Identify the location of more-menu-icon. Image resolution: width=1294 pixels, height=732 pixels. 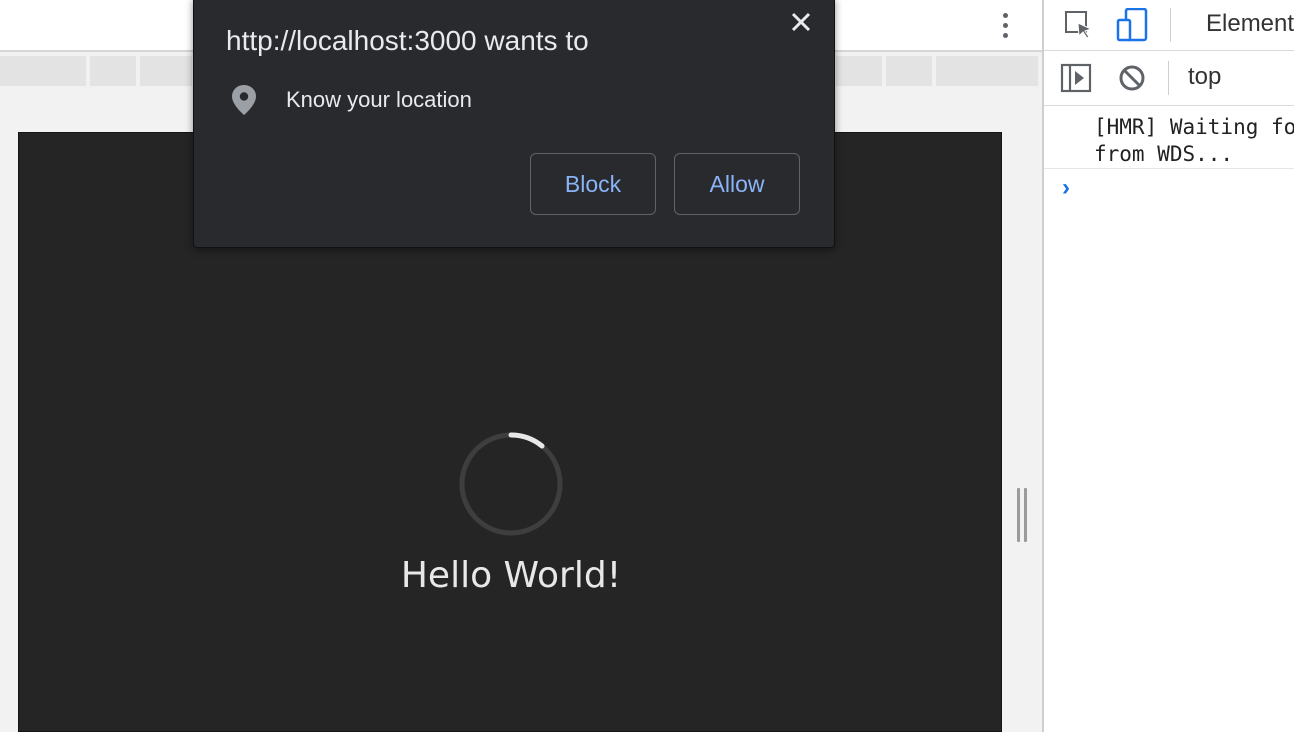
(1005, 25).